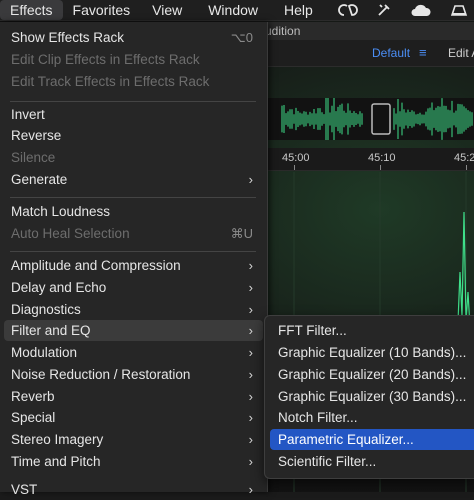 This screenshot has width=474, height=500. Describe the element at coordinates (133, 417) in the screenshot. I see `menu-item-special: Special ›` at that location.